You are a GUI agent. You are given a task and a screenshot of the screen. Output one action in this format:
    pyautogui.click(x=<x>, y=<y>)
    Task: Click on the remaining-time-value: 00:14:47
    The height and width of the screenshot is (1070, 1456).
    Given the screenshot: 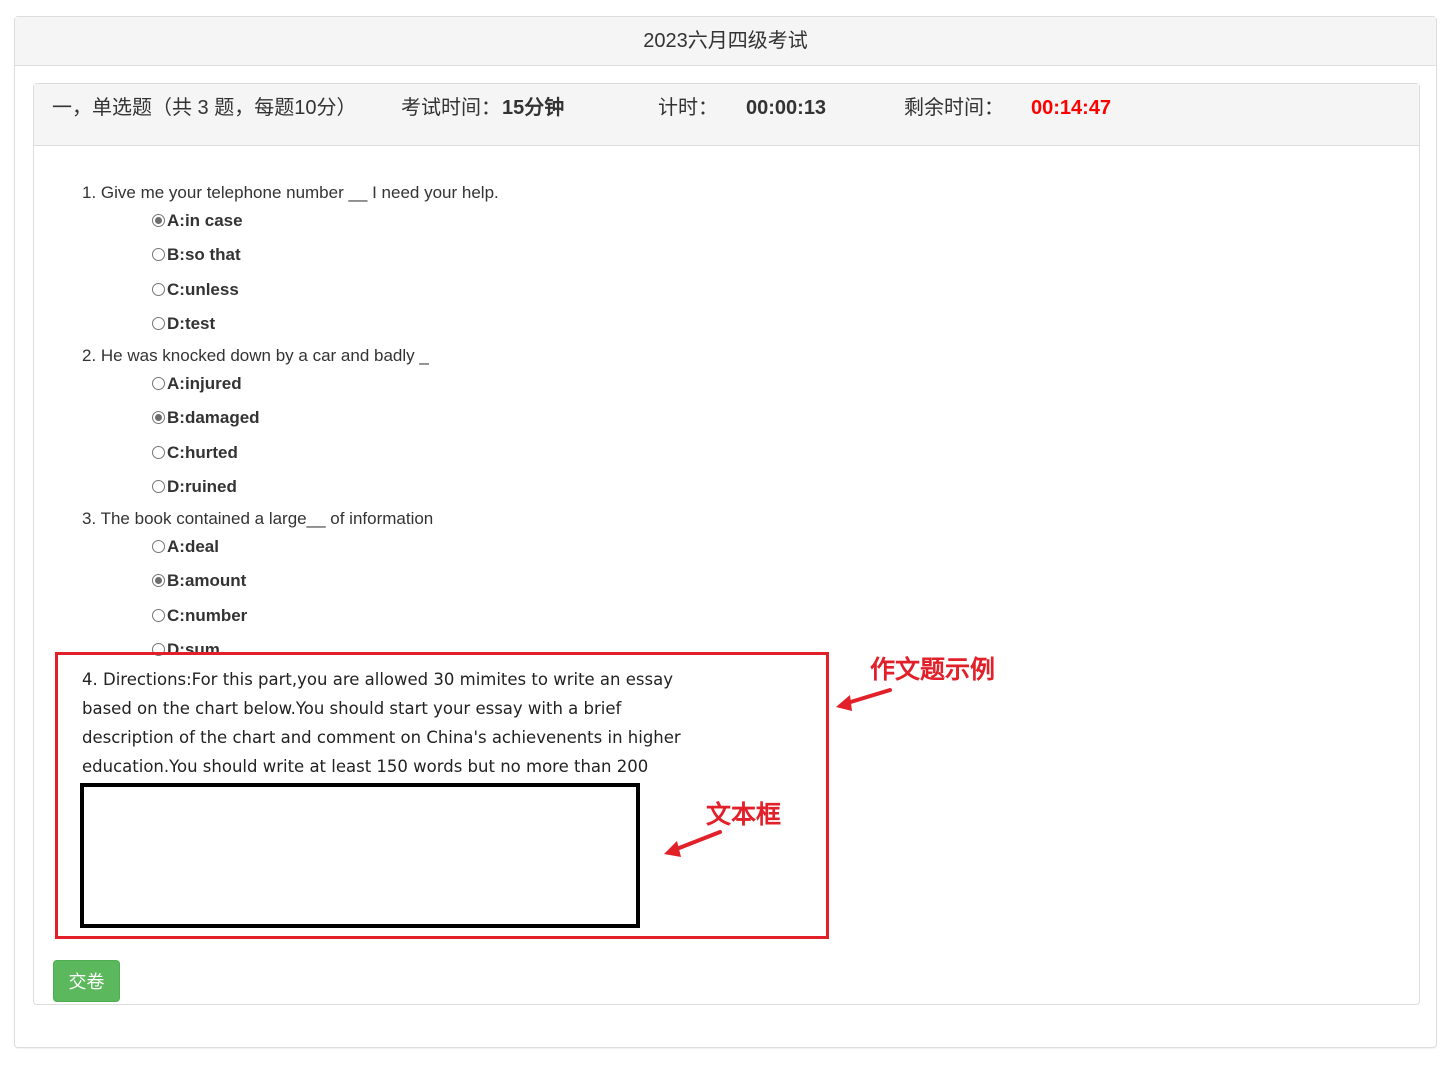 What is the action you would take?
    pyautogui.click(x=1071, y=108)
    